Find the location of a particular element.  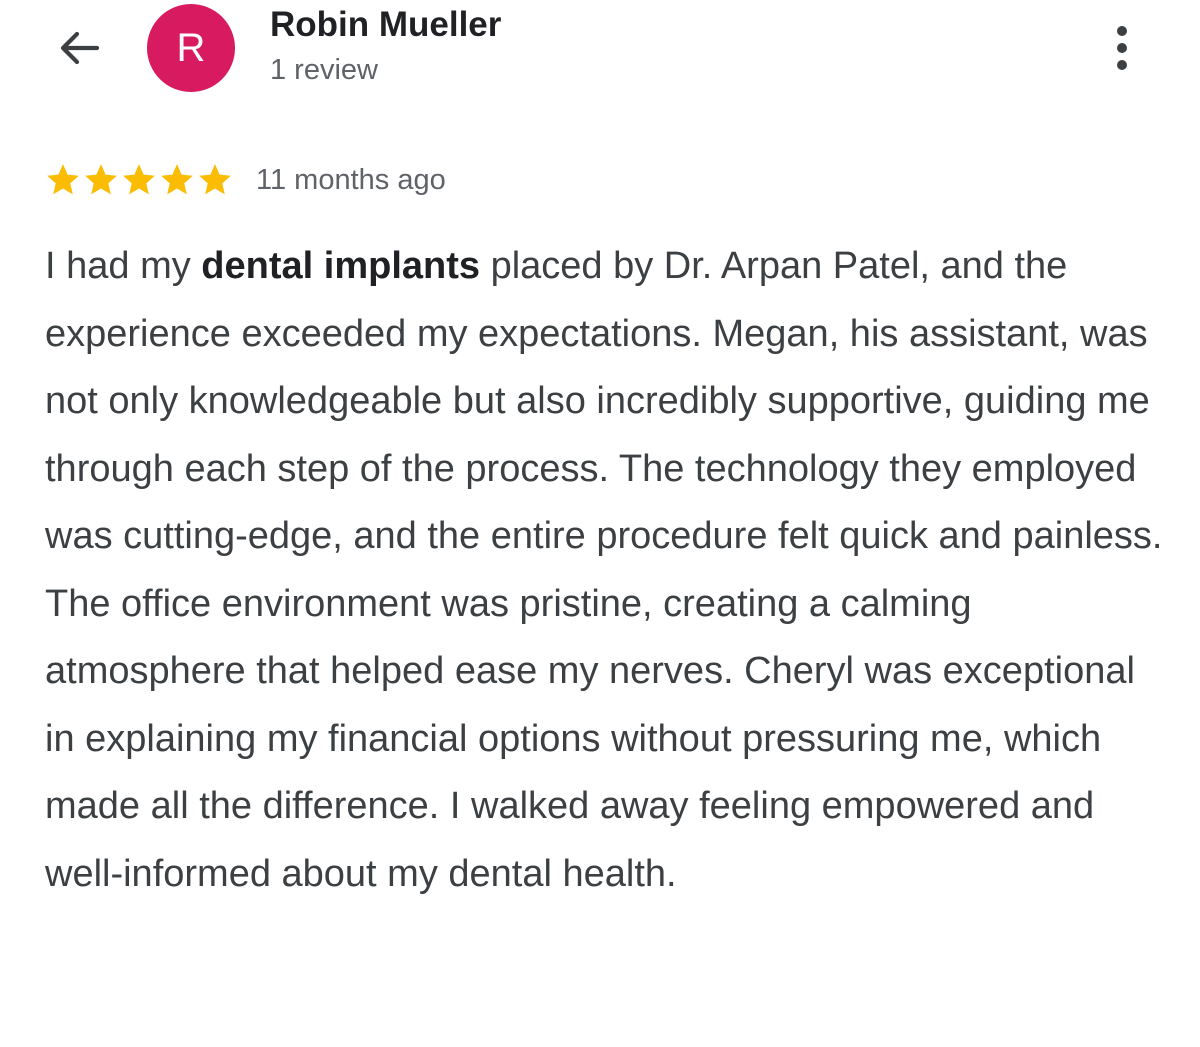

more-vertical-icon is located at coordinates (1122, 31).